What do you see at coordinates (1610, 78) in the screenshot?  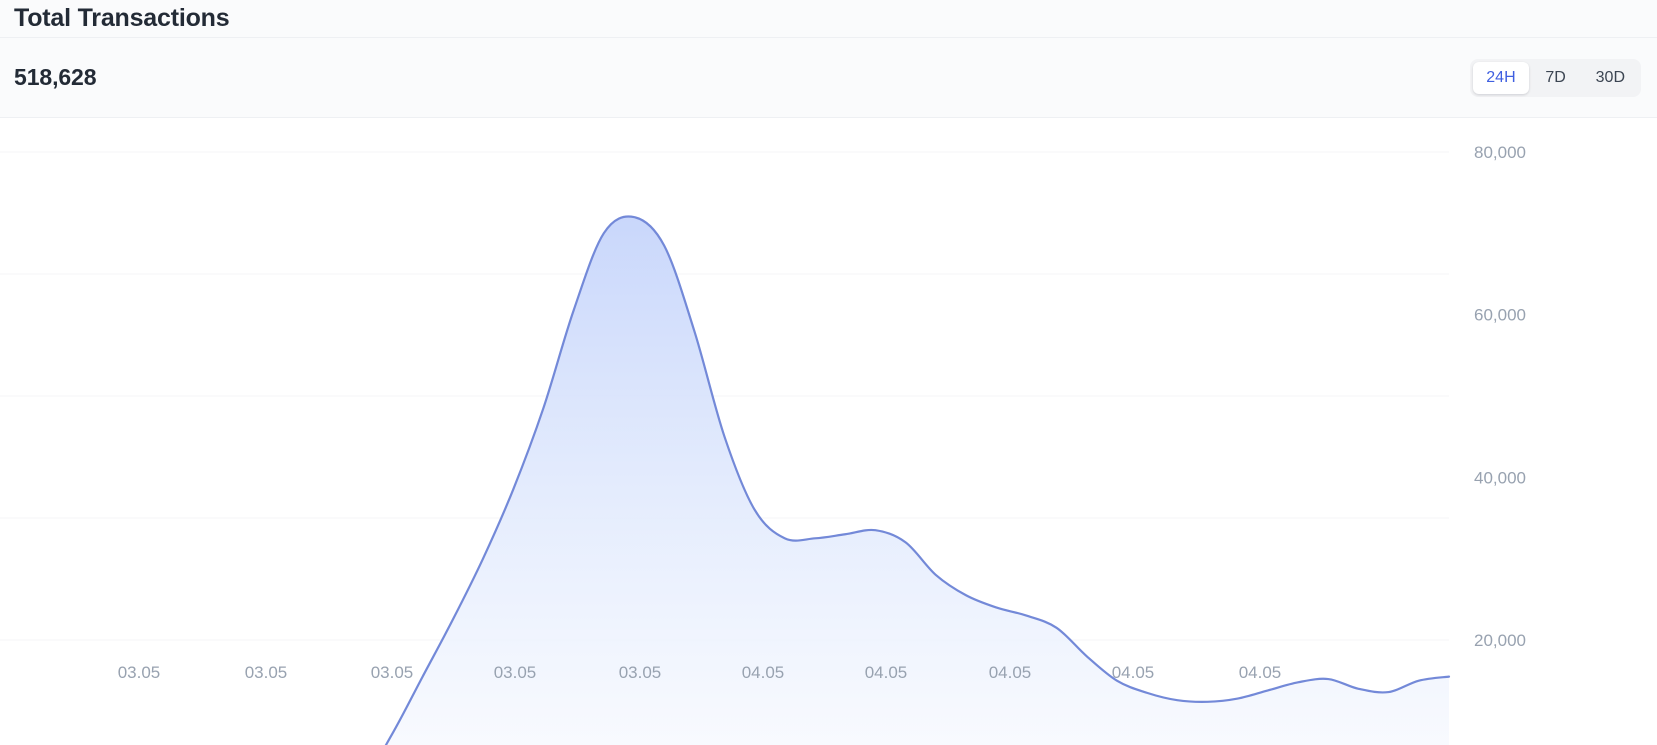 I see `range-button-30d: 30D` at bounding box center [1610, 78].